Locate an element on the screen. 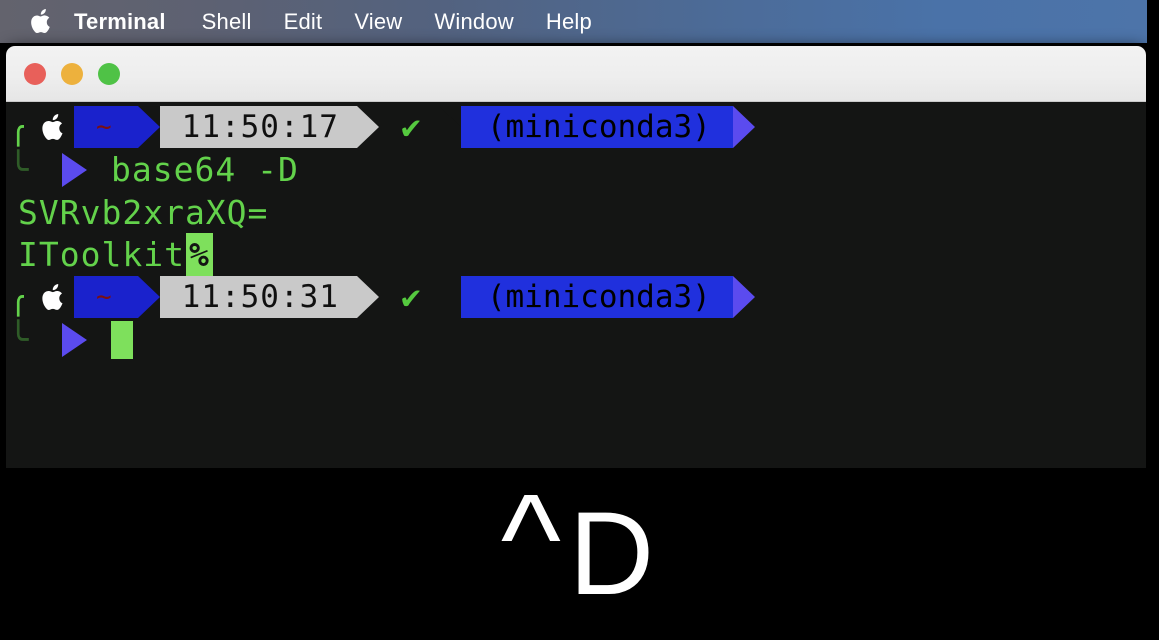  command-text: base64 -D is located at coordinates (205, 169).